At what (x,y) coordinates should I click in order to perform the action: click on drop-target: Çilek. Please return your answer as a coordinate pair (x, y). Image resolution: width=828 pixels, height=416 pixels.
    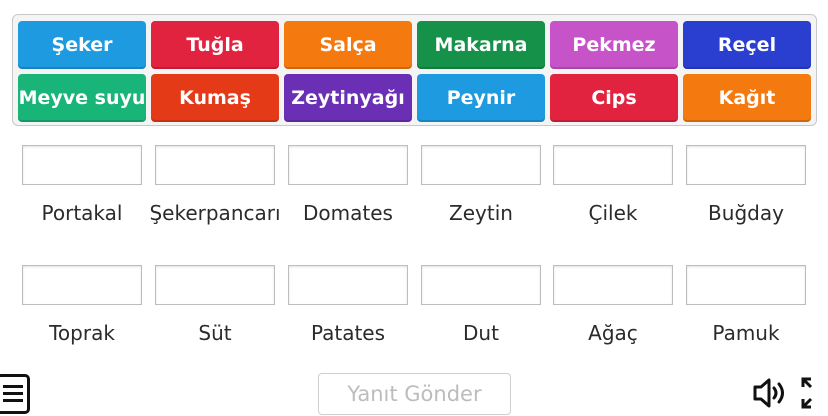
    Looking at the image, I should click on (613, 185).